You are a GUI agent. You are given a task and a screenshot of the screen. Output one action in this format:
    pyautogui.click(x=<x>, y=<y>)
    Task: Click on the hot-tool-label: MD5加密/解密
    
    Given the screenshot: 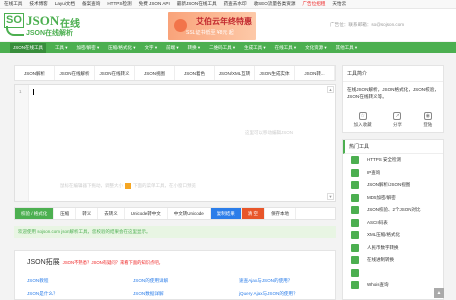 What is the action you would take?
    pyautogui.click(x=381, y=197)
    